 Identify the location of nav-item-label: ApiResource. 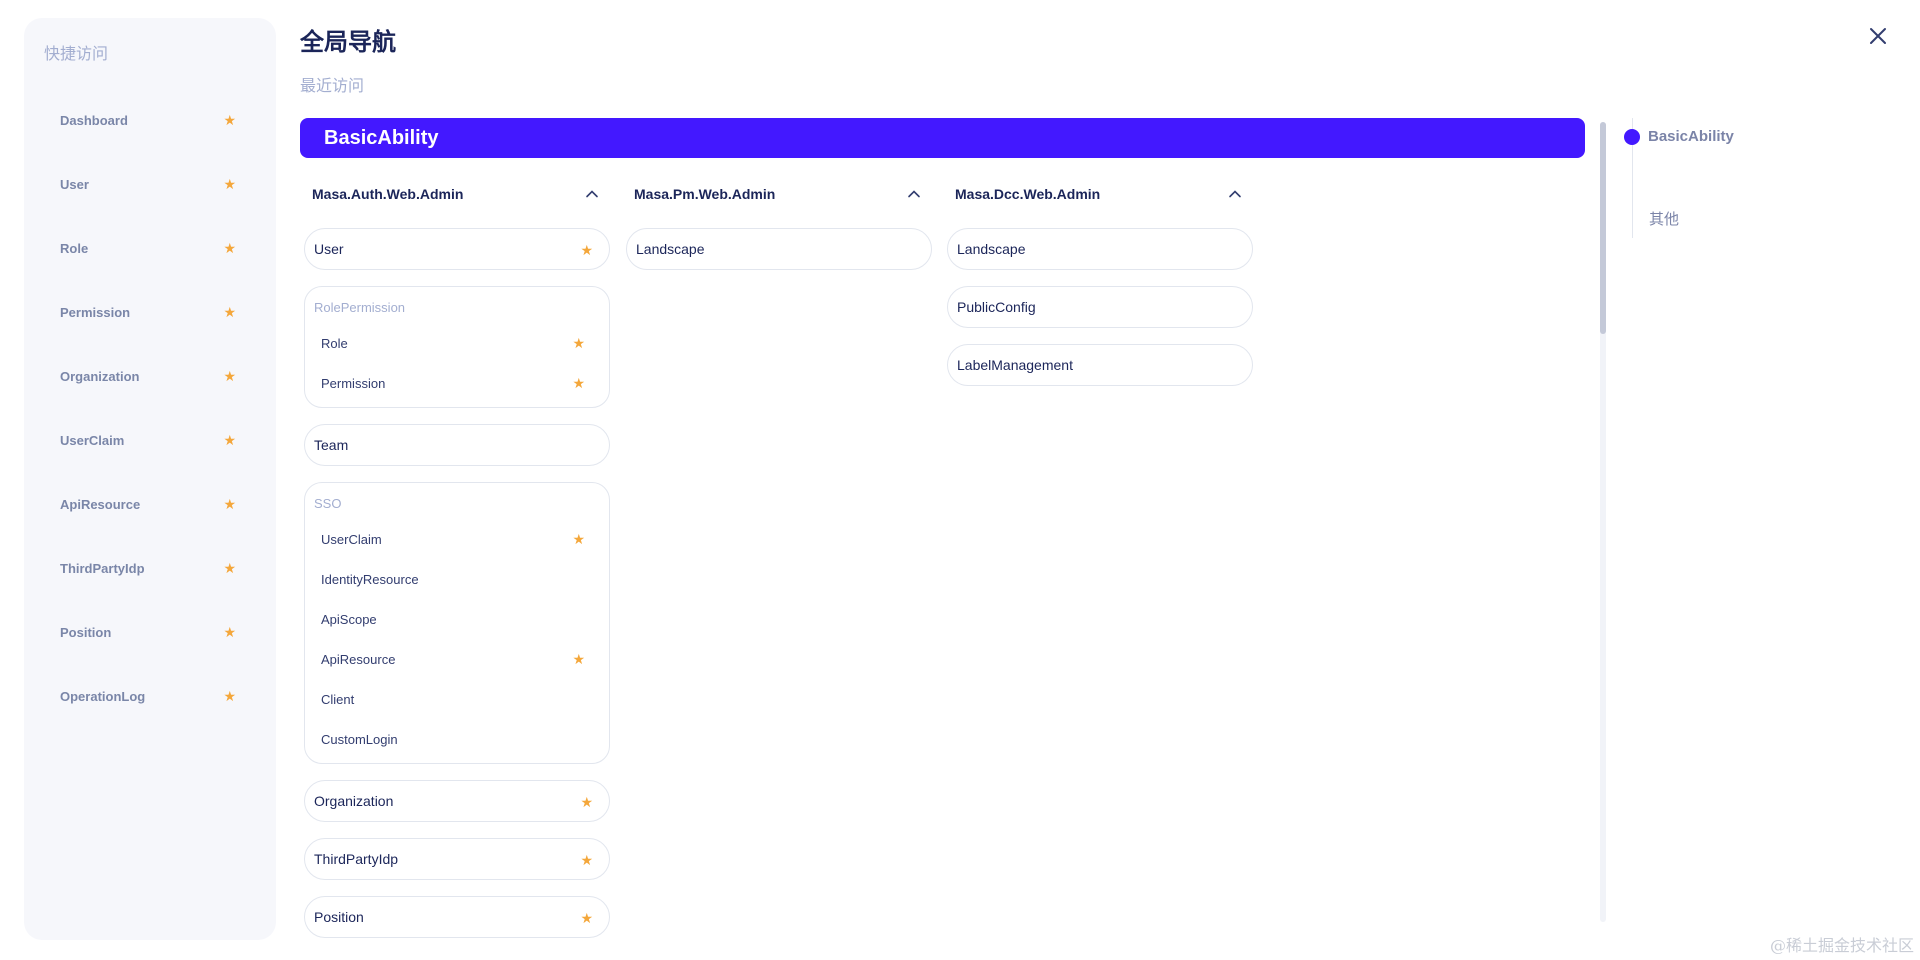
(358, 659).